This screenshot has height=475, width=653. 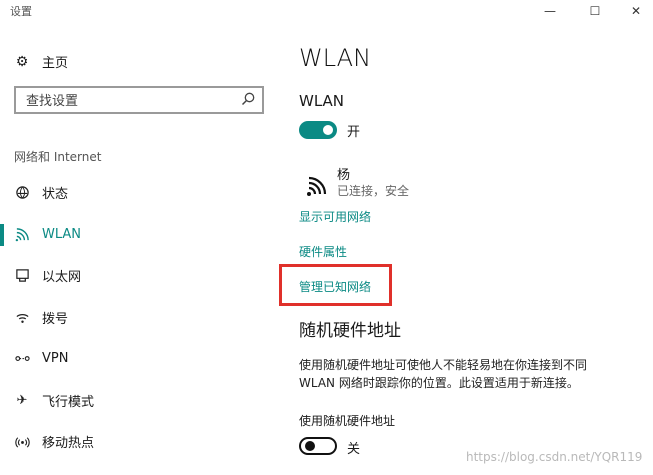 What do you see at coordinates (595, 11) in the screenshot?
I see `maximize-button: ☐` at bounding box center [595, 11].